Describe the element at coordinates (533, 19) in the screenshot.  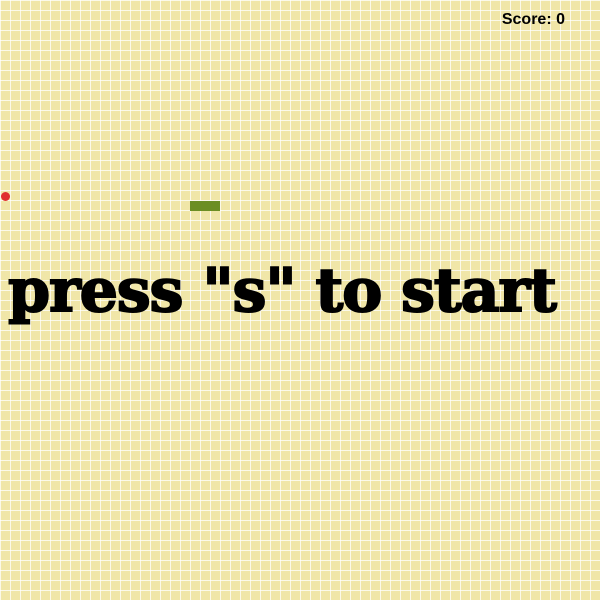
I see `score-display: Score: 0` at that location.